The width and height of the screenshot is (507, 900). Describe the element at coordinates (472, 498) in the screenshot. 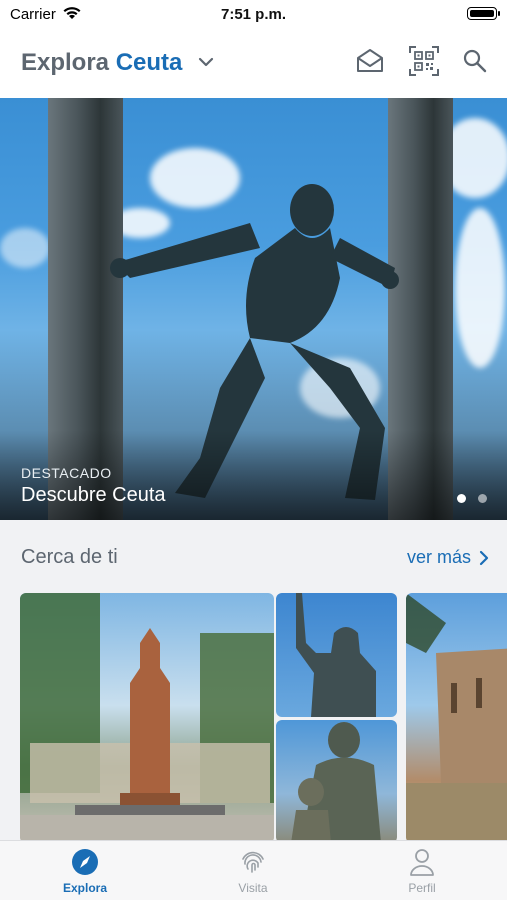

I see `page-indicator` at that location.